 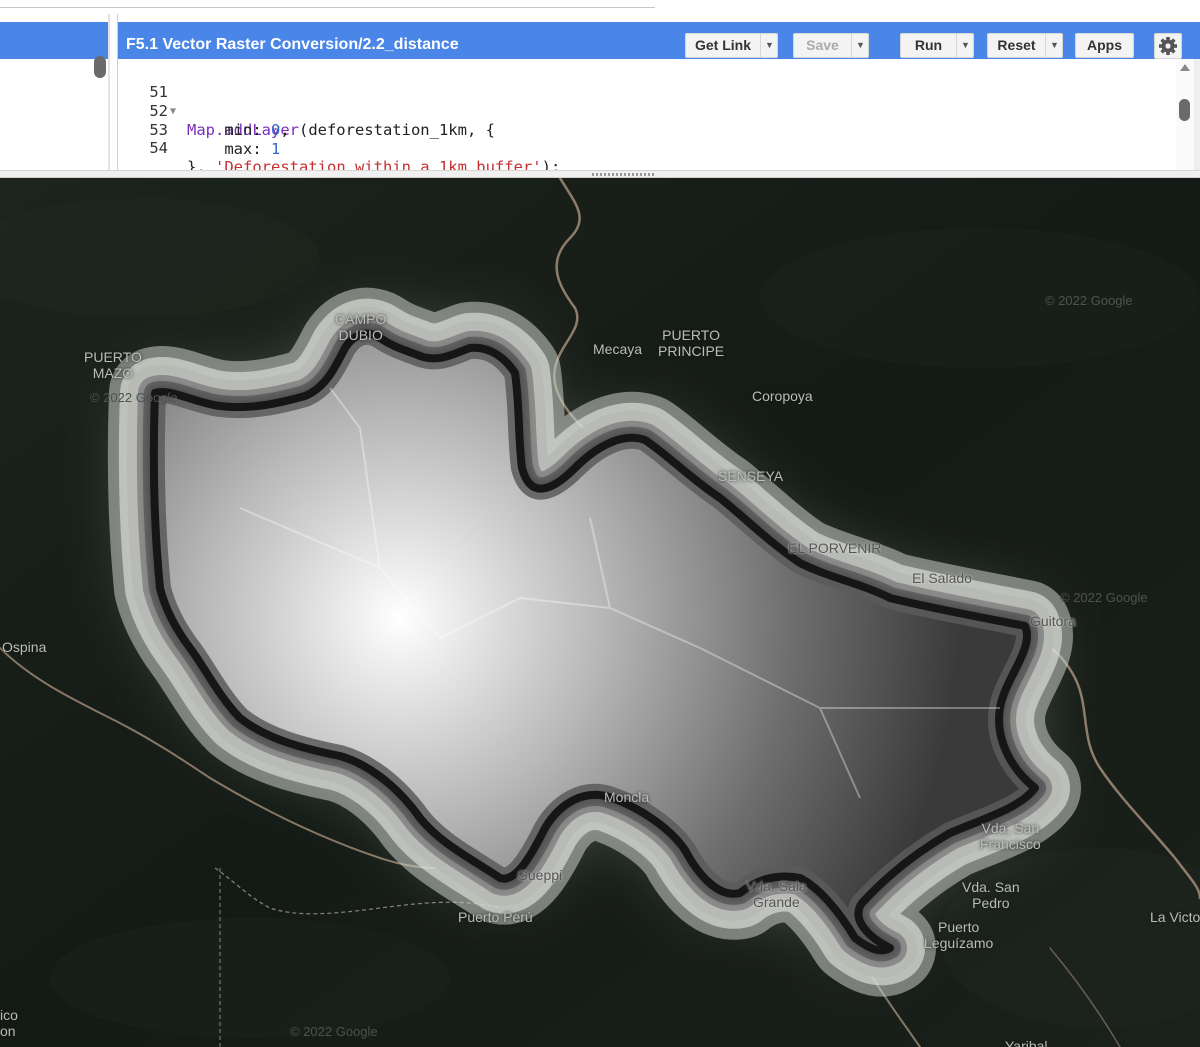 What do you see at coordinates (113, 365) in the screenshot?
I see `place-puerto-mazo: PUERTO MAZO` at bounding box center [113, 365].